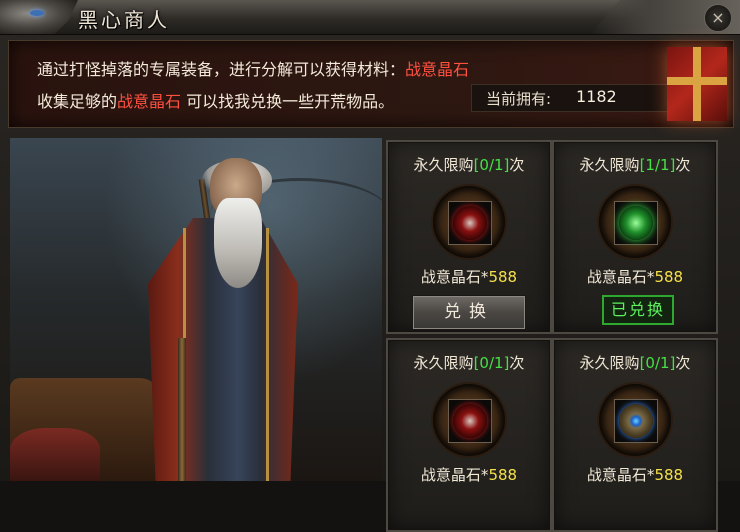 The height and width of the screenshot is (532, 740). Describe the element at coordinates (77, 101) in the screenshot. I see `info-line-2-prefix: 收集足够的` at that location.